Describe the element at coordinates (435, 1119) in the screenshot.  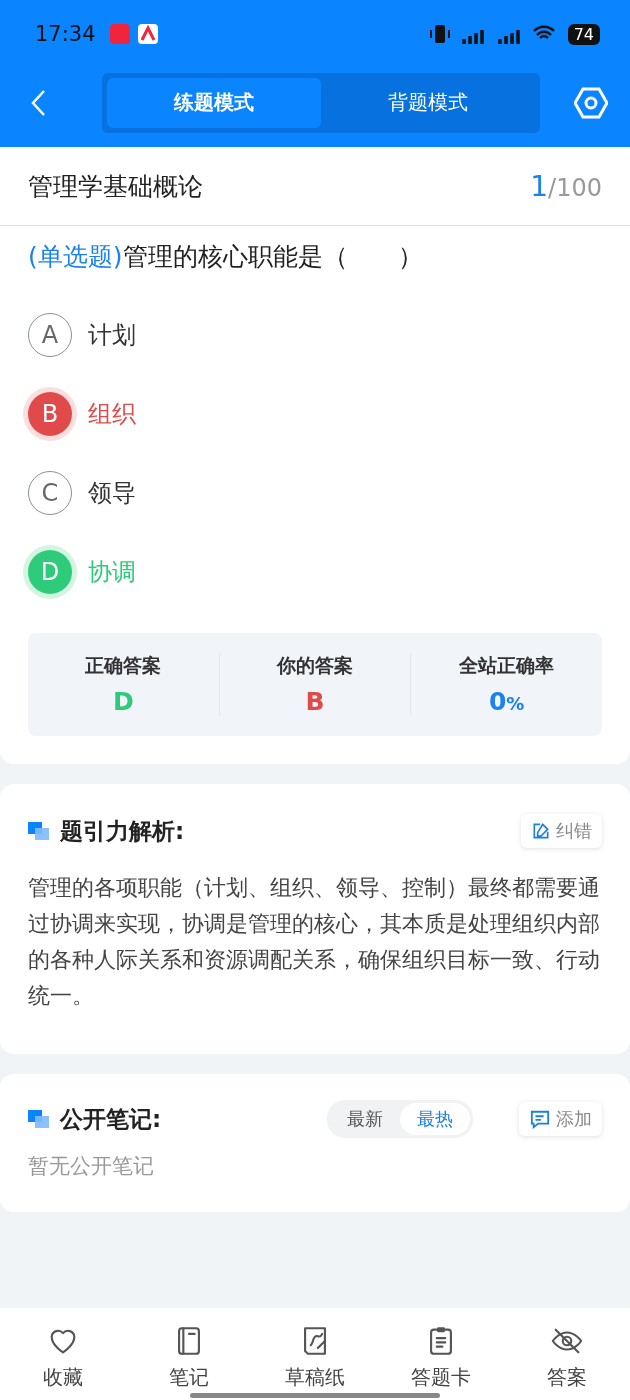
I see `sort-tab: 最热` at that location.